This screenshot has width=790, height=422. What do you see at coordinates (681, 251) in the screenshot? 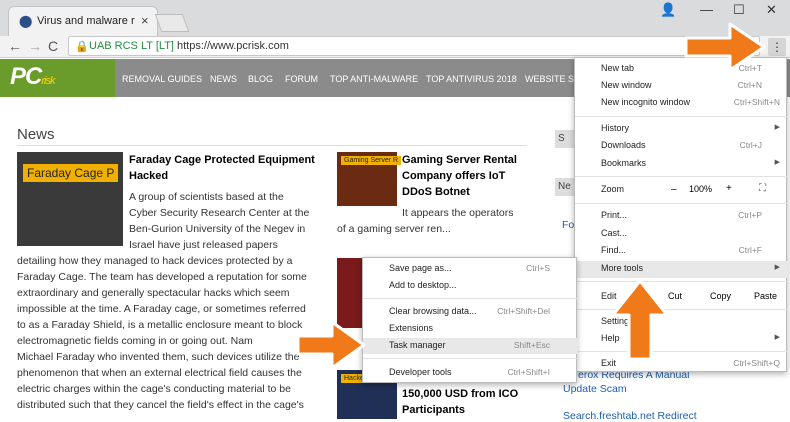
I see `menu-item-find: Find... Ctrl+F` at bounding box center [681, 251].